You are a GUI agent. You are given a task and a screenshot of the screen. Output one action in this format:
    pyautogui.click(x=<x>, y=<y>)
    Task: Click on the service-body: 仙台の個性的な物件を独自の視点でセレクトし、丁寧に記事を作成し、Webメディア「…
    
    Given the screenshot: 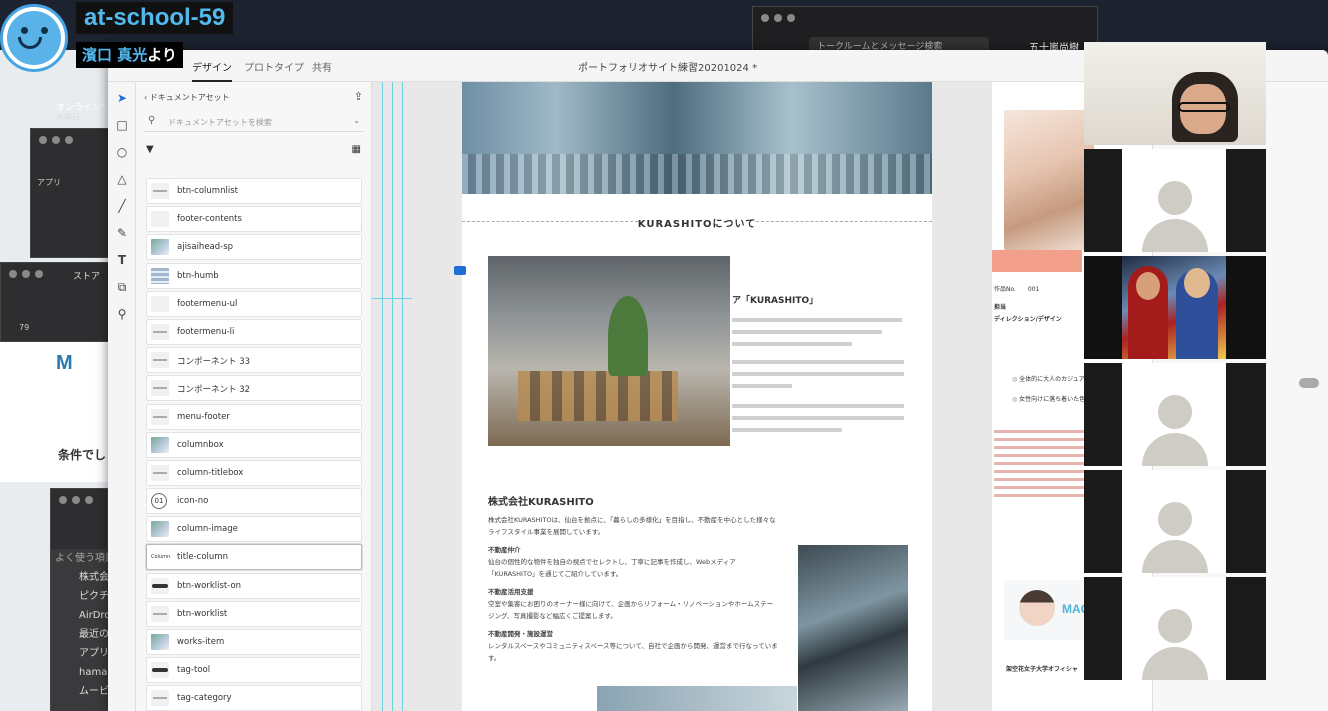 What is the action you would take?
    pyautogui.click(x=612, y=568)
    